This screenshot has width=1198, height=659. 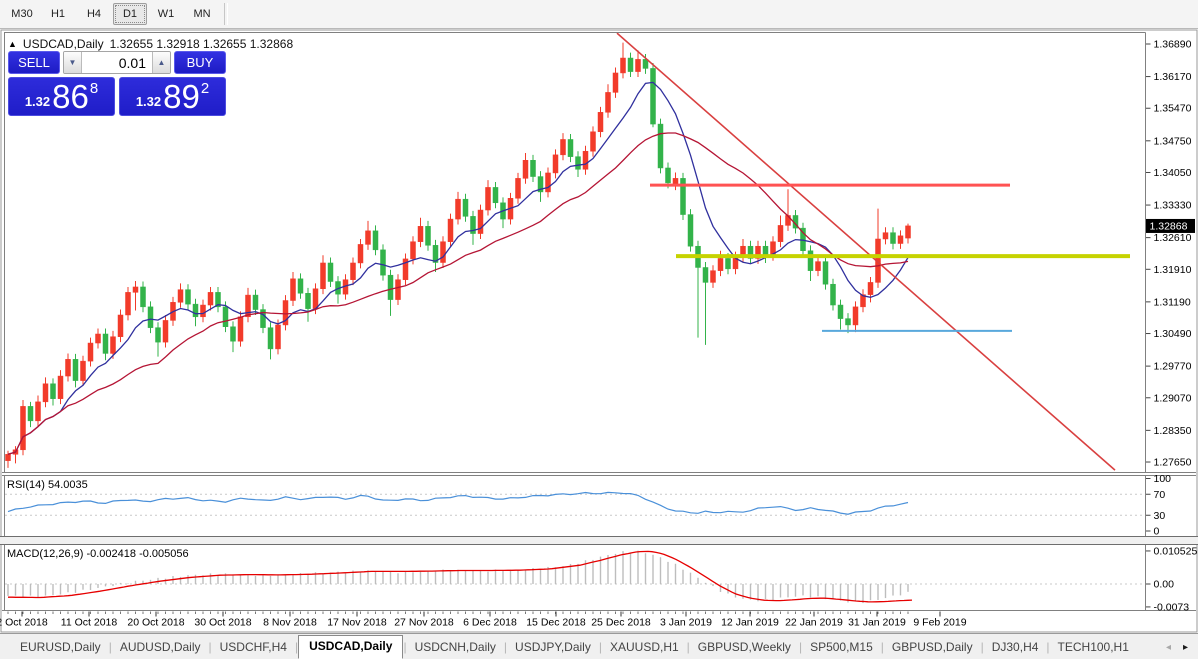 What do you see at coordinates (117, 62) in the screenshot?
I see `volume-field: 0.01` at bounding box center [117, 62].